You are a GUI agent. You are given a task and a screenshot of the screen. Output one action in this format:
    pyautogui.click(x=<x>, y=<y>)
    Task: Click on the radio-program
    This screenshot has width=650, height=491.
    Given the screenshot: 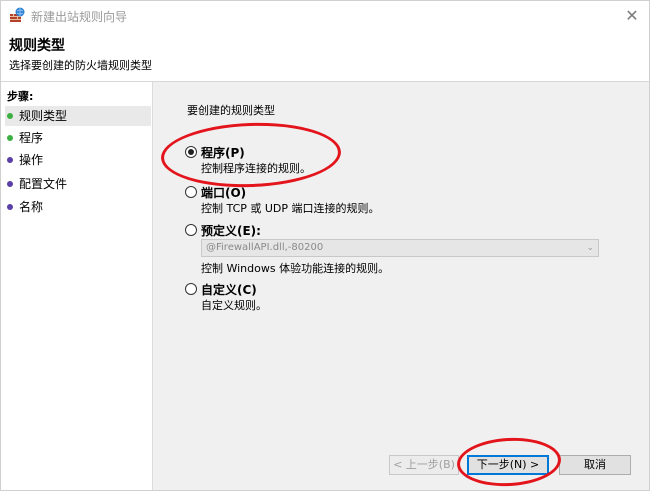 What is the action you would take?
    pyautogui.click(x=191, y=152)
    